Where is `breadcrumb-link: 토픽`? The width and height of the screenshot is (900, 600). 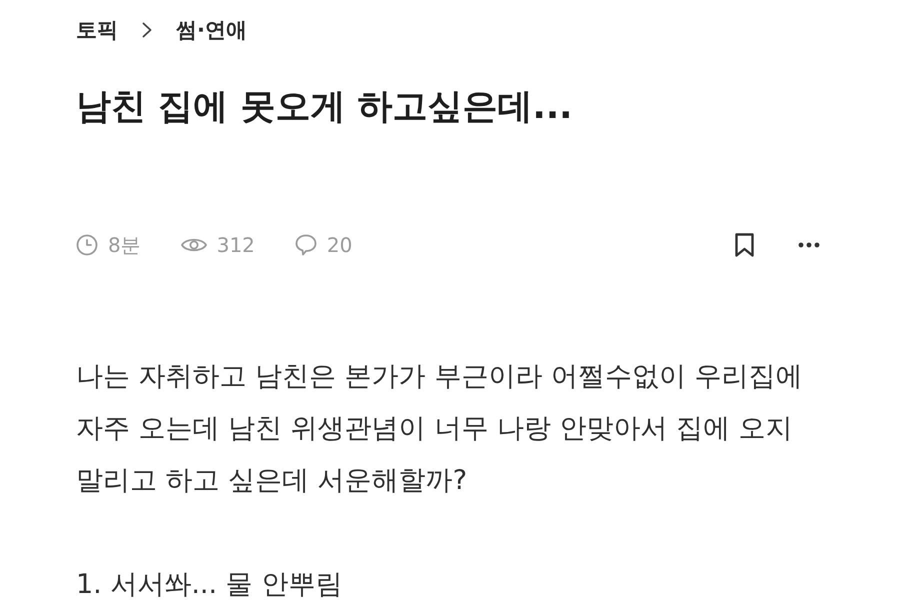
breadcrumb-link: 토픽 is located at coordinates (97, 30).